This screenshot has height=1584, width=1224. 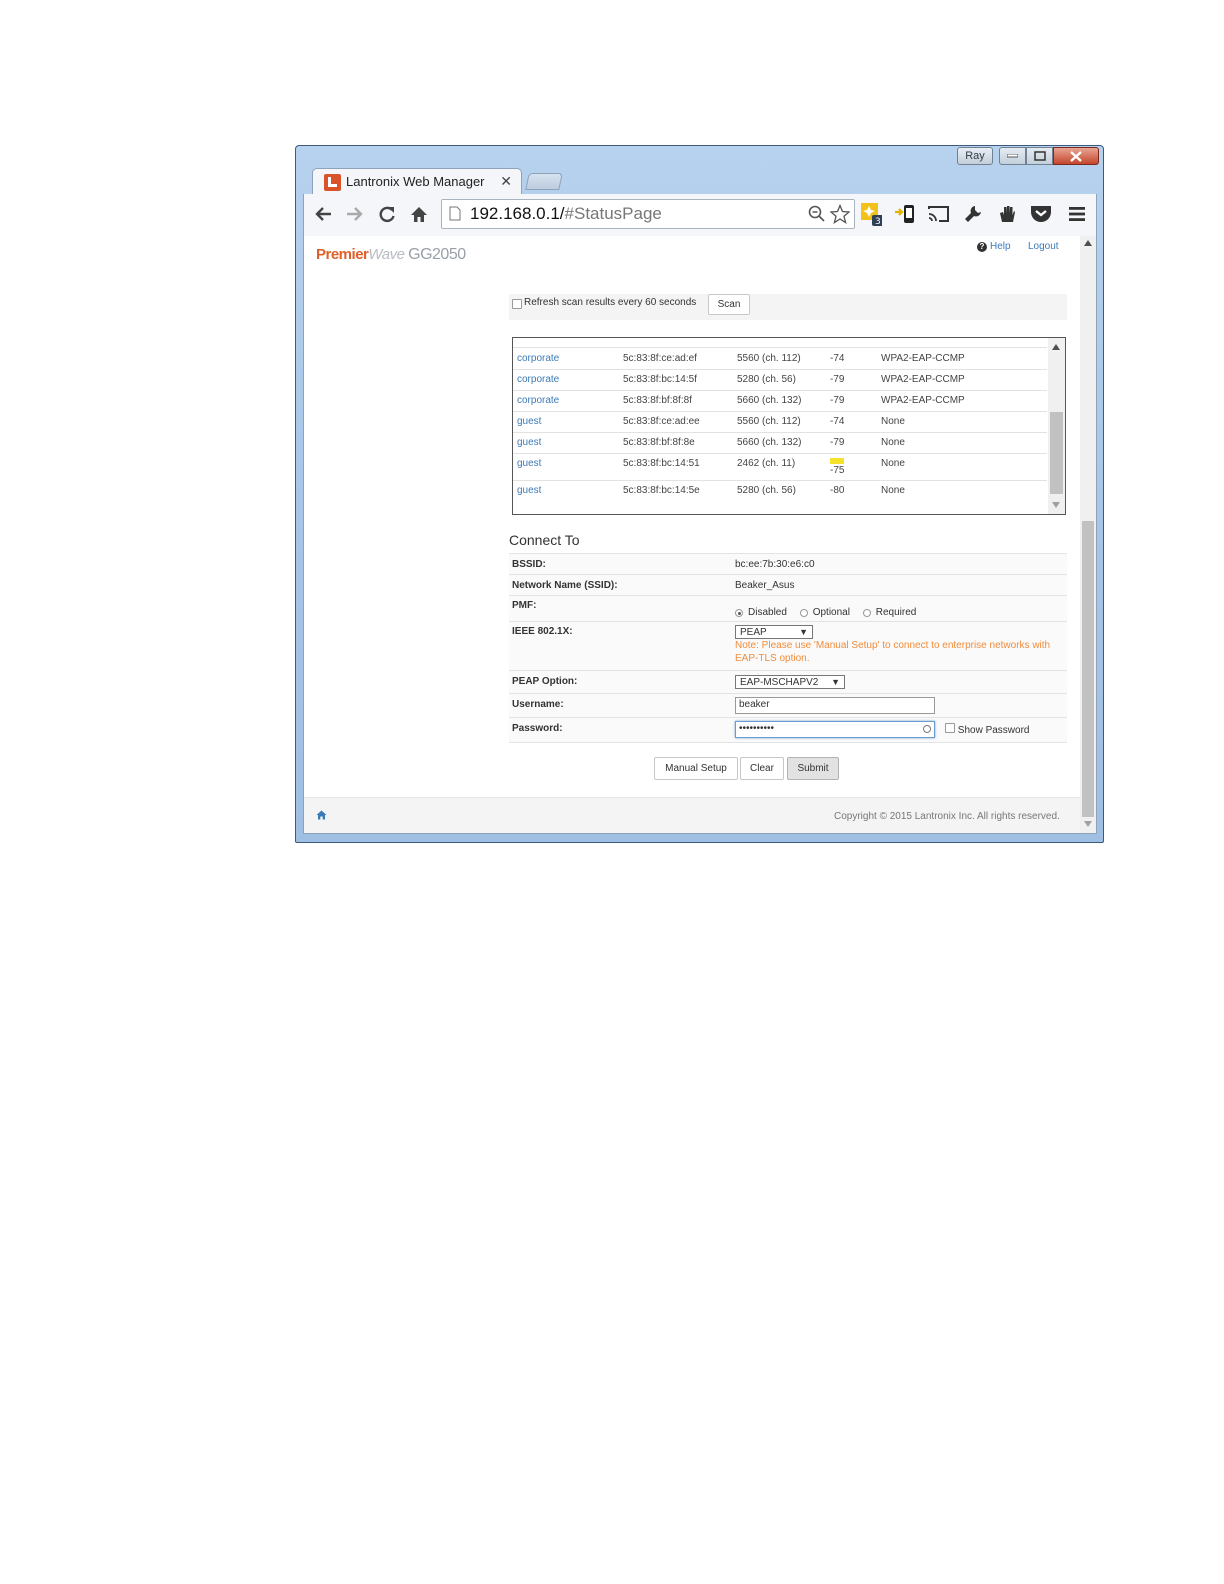 I want to click on pmf-disabled-label: Disabled, so click(x=767, y=612).